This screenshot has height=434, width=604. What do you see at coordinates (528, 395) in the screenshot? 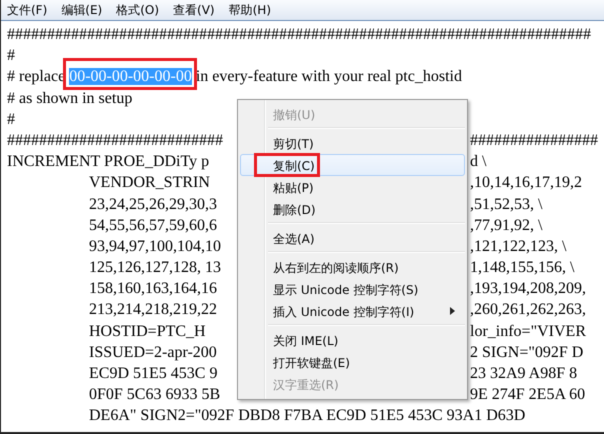
I see `text-line: 9E 274F 2E5A 60` at bounding box center [528, 395].